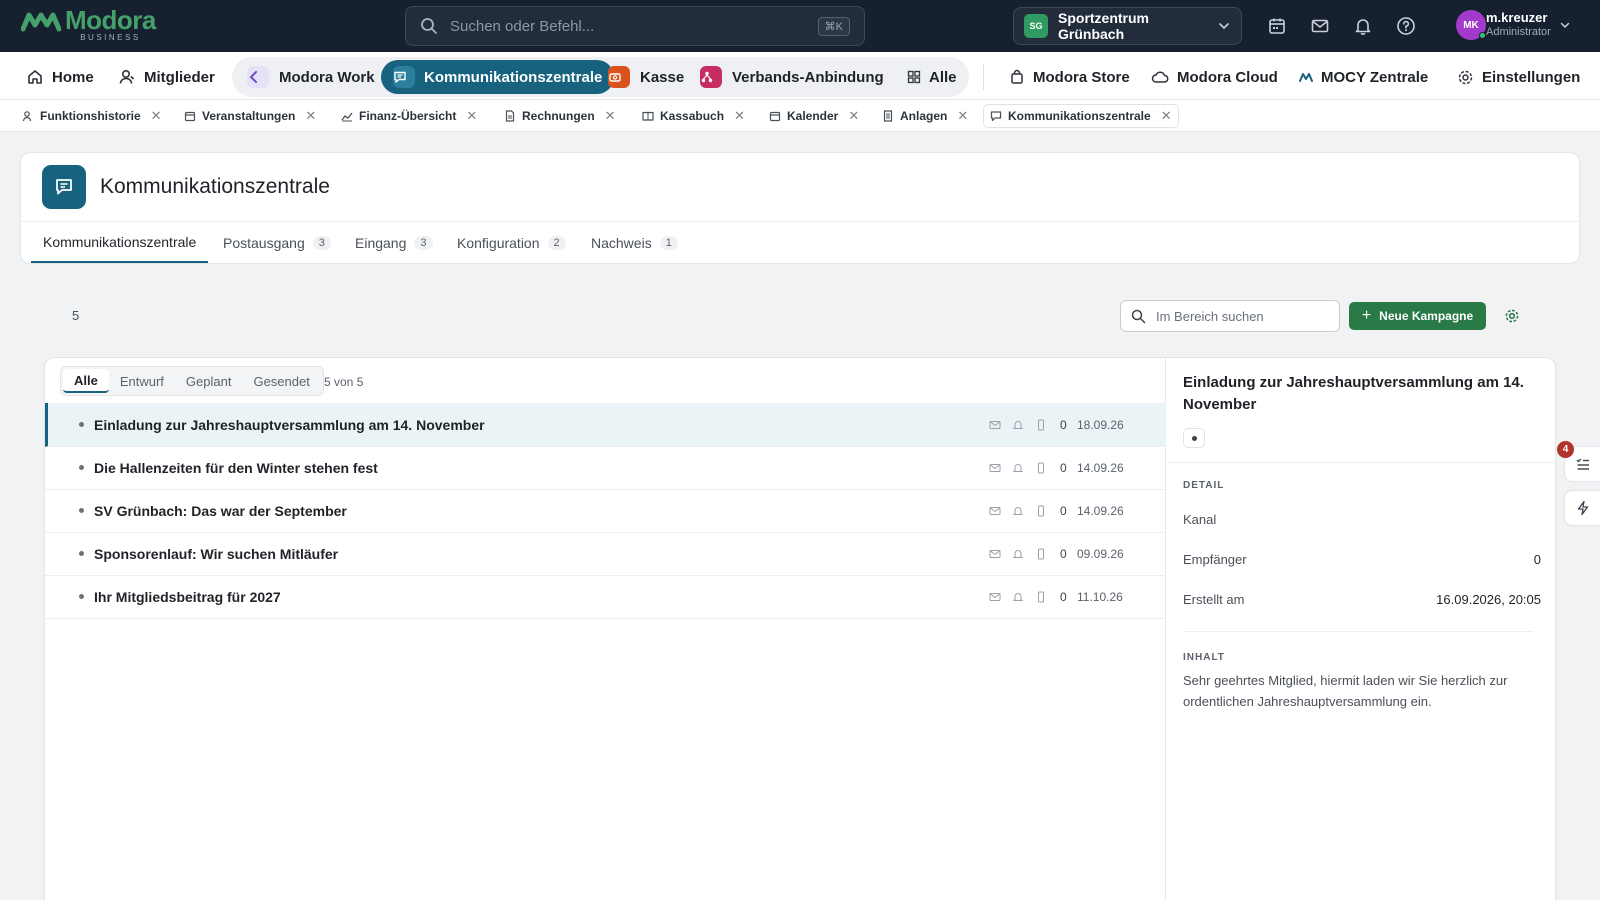 This screenshot has width=1600, height=900. Describe the element at coordinates (646, 77) in the screenshot. I see `nav-app-kasse: Kasse` at that location.